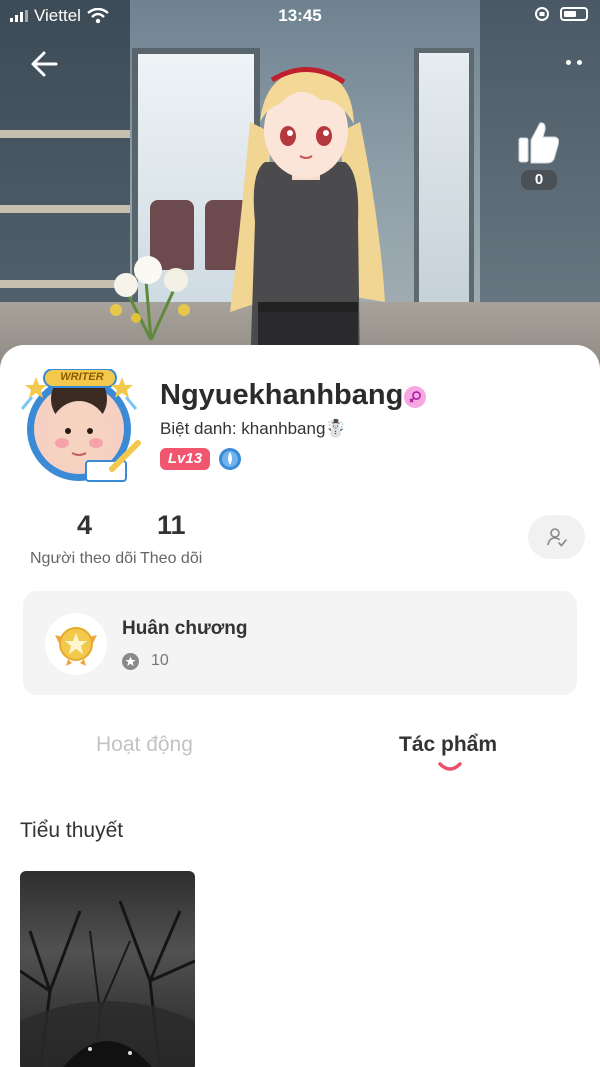 This screenshot has height=1067, width=600. Describe the element at coordinates (76, 644) in the screenshot. I see `medal-icon` at that location.